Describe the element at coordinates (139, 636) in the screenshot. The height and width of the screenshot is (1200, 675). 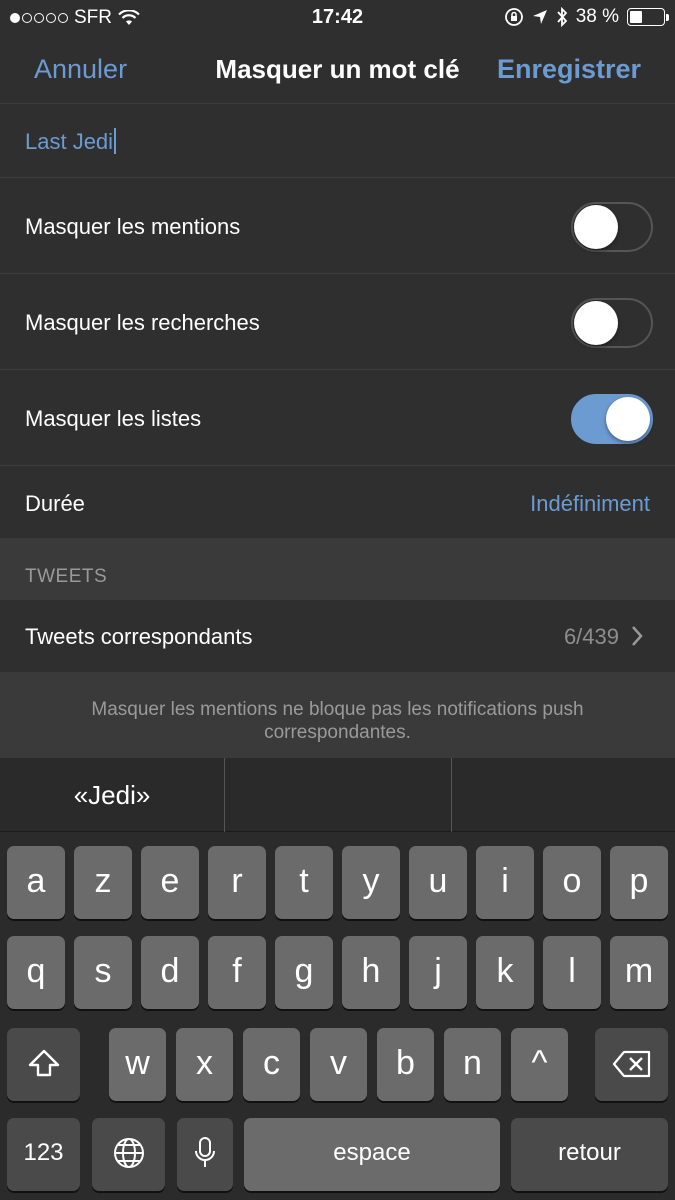
I see `matching-tweets-label: Tweets correspondants` at that location.